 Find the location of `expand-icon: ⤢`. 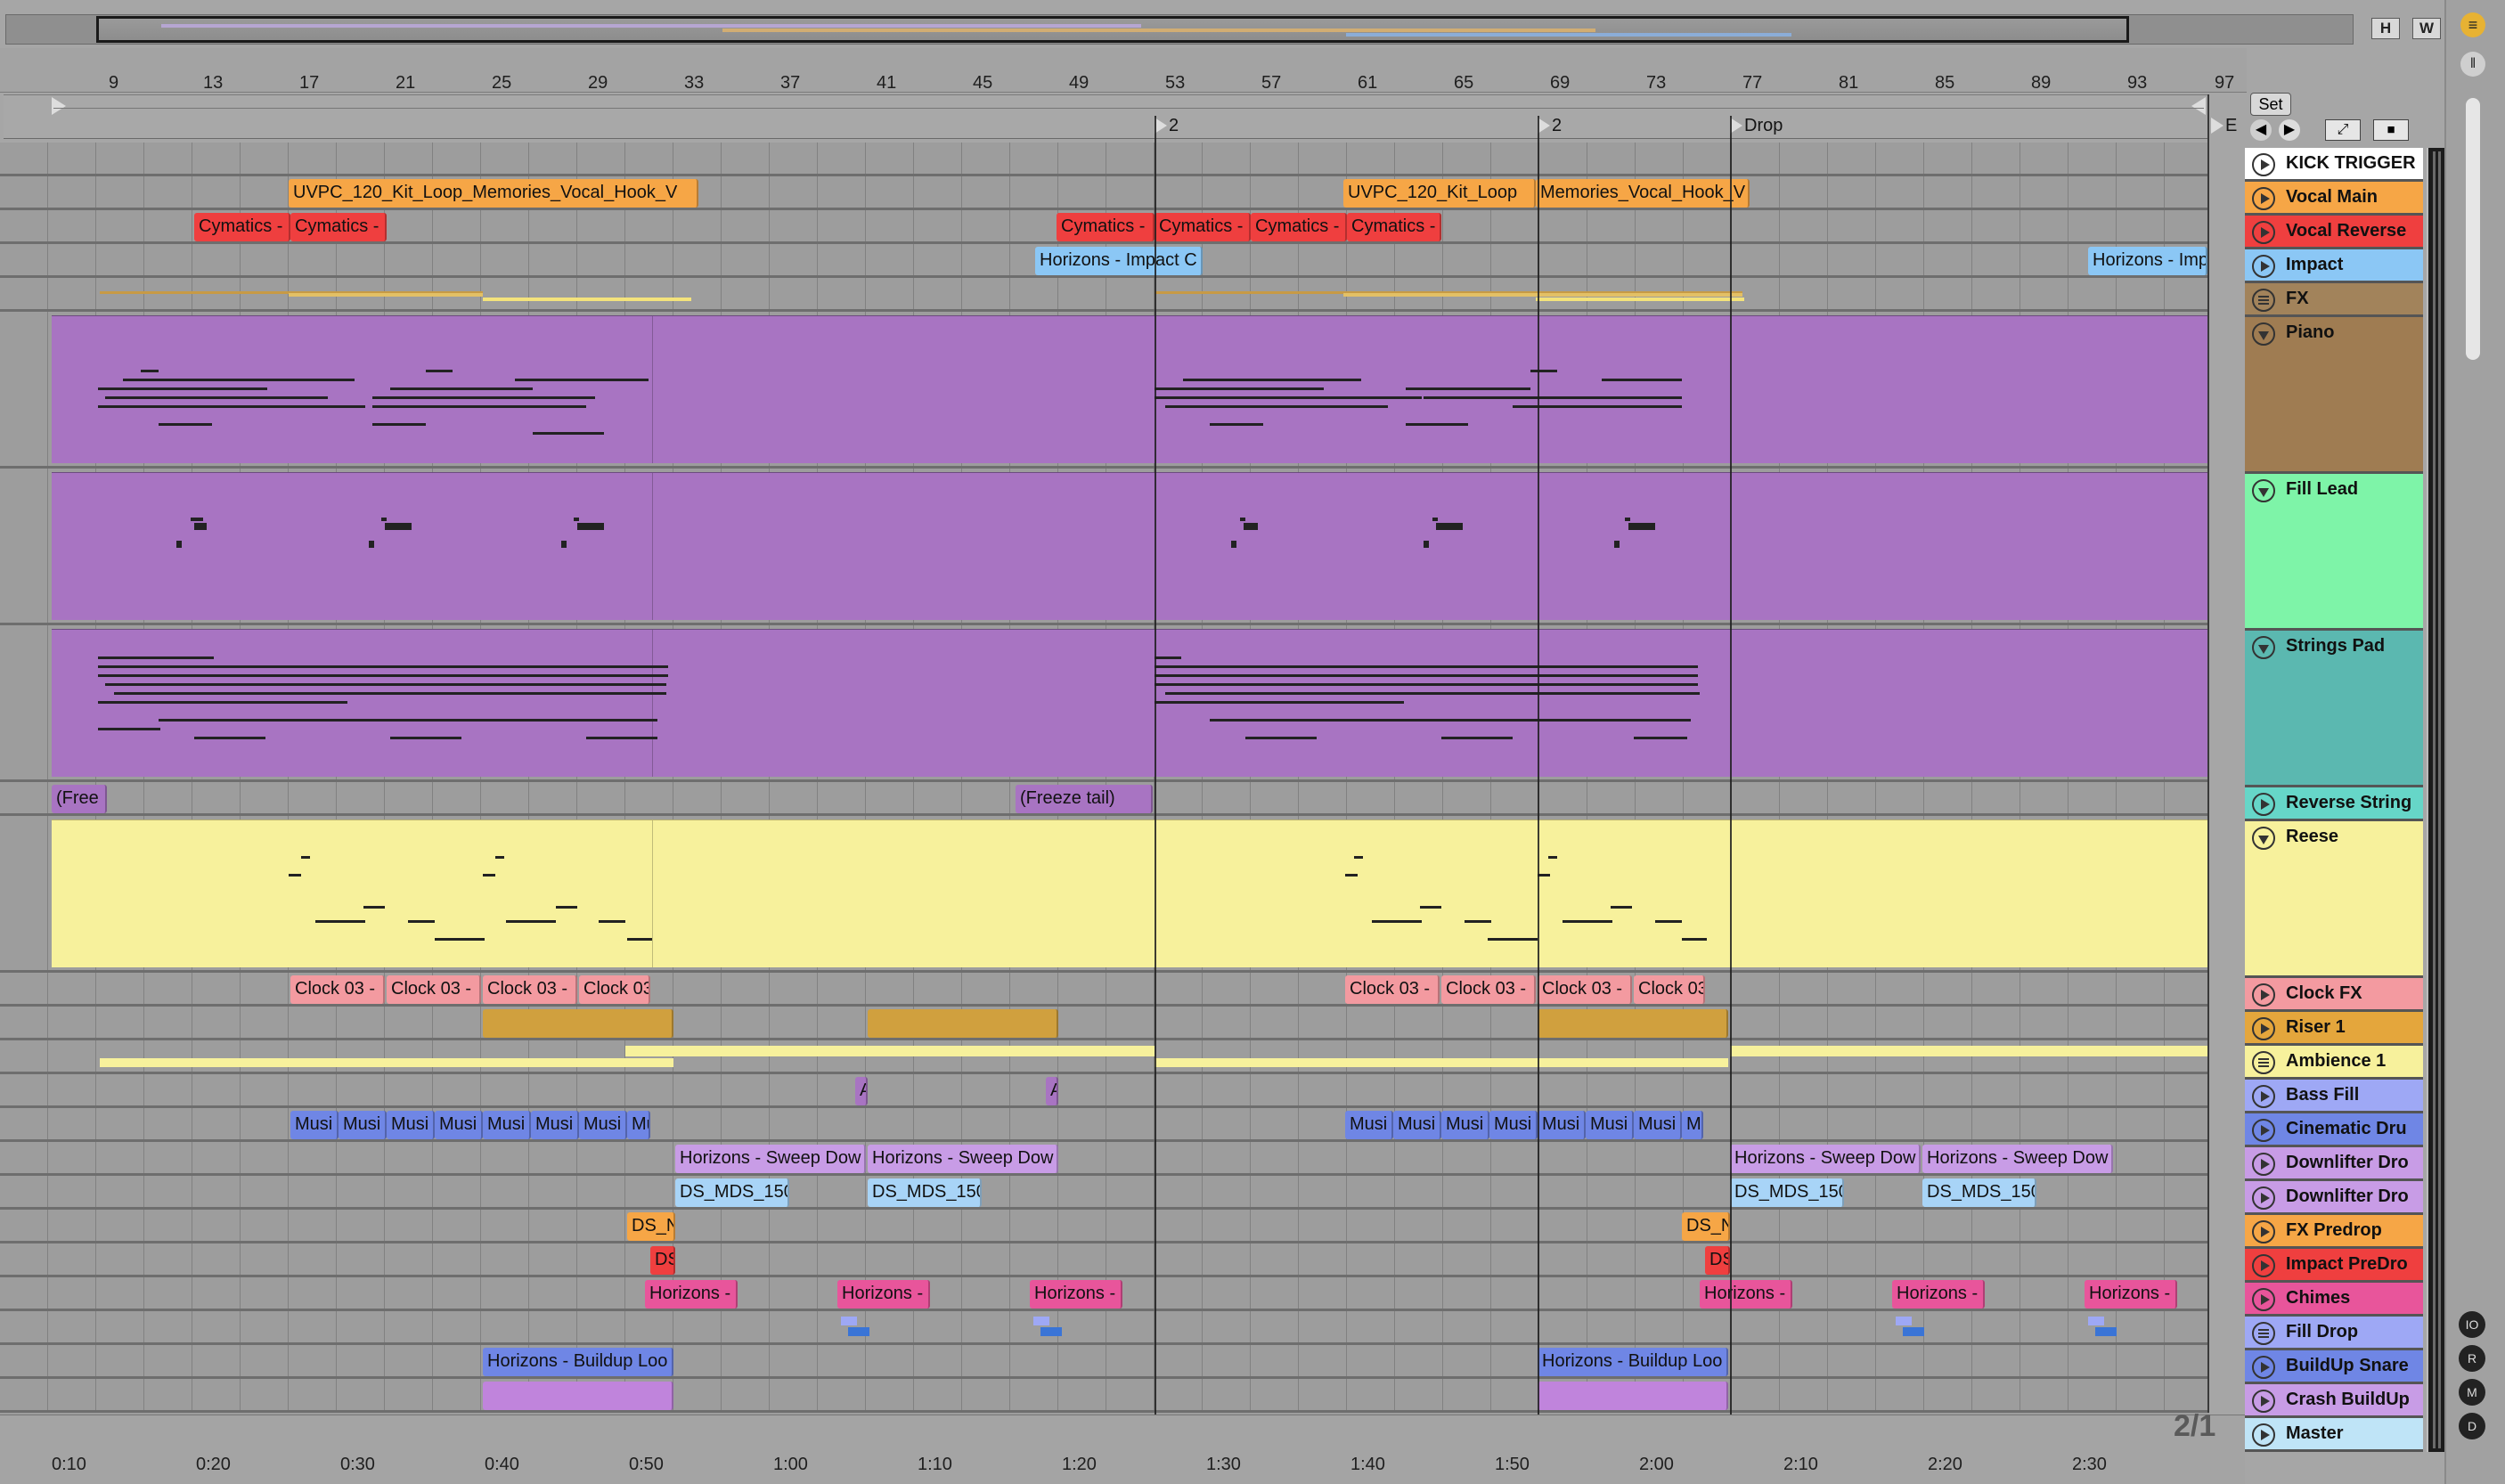

expand-icon: ⤢ is located at coordinates (2343, 130).